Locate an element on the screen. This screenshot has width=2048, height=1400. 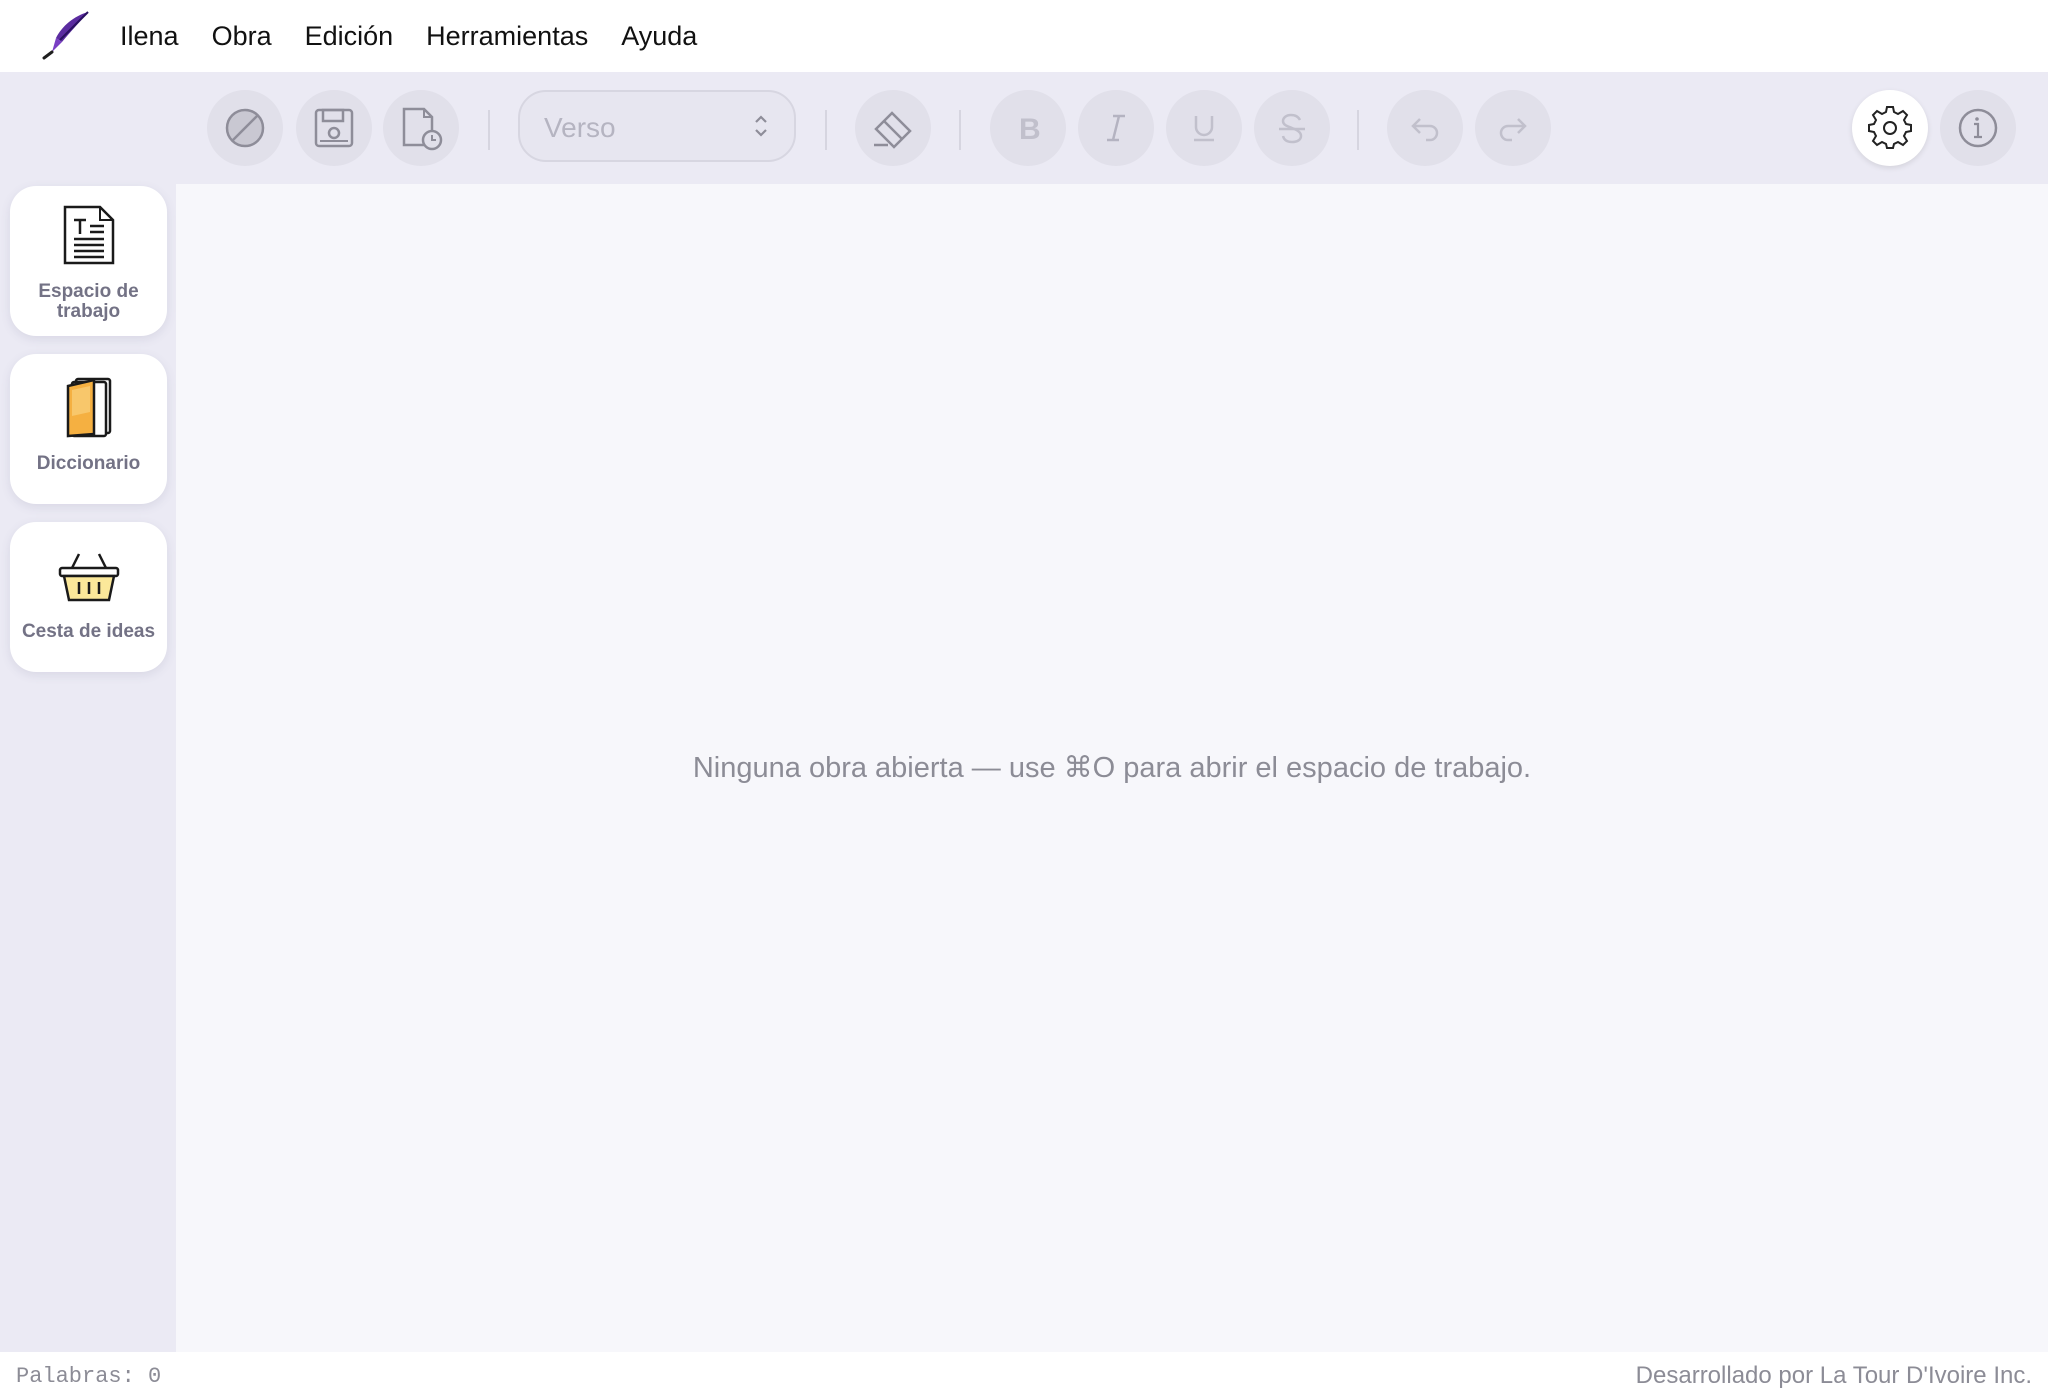
file-history-icon is located at coordinates (422, 129).